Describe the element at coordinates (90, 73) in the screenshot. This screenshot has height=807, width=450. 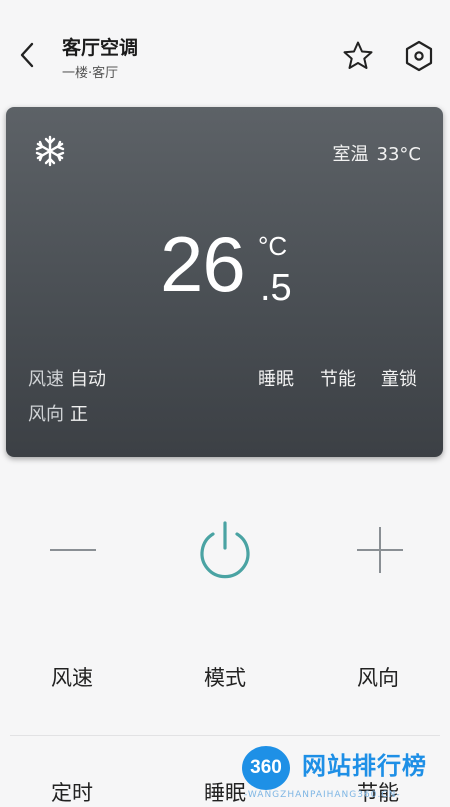
I see `page-subtitle: 一楼·客厅` at that location.